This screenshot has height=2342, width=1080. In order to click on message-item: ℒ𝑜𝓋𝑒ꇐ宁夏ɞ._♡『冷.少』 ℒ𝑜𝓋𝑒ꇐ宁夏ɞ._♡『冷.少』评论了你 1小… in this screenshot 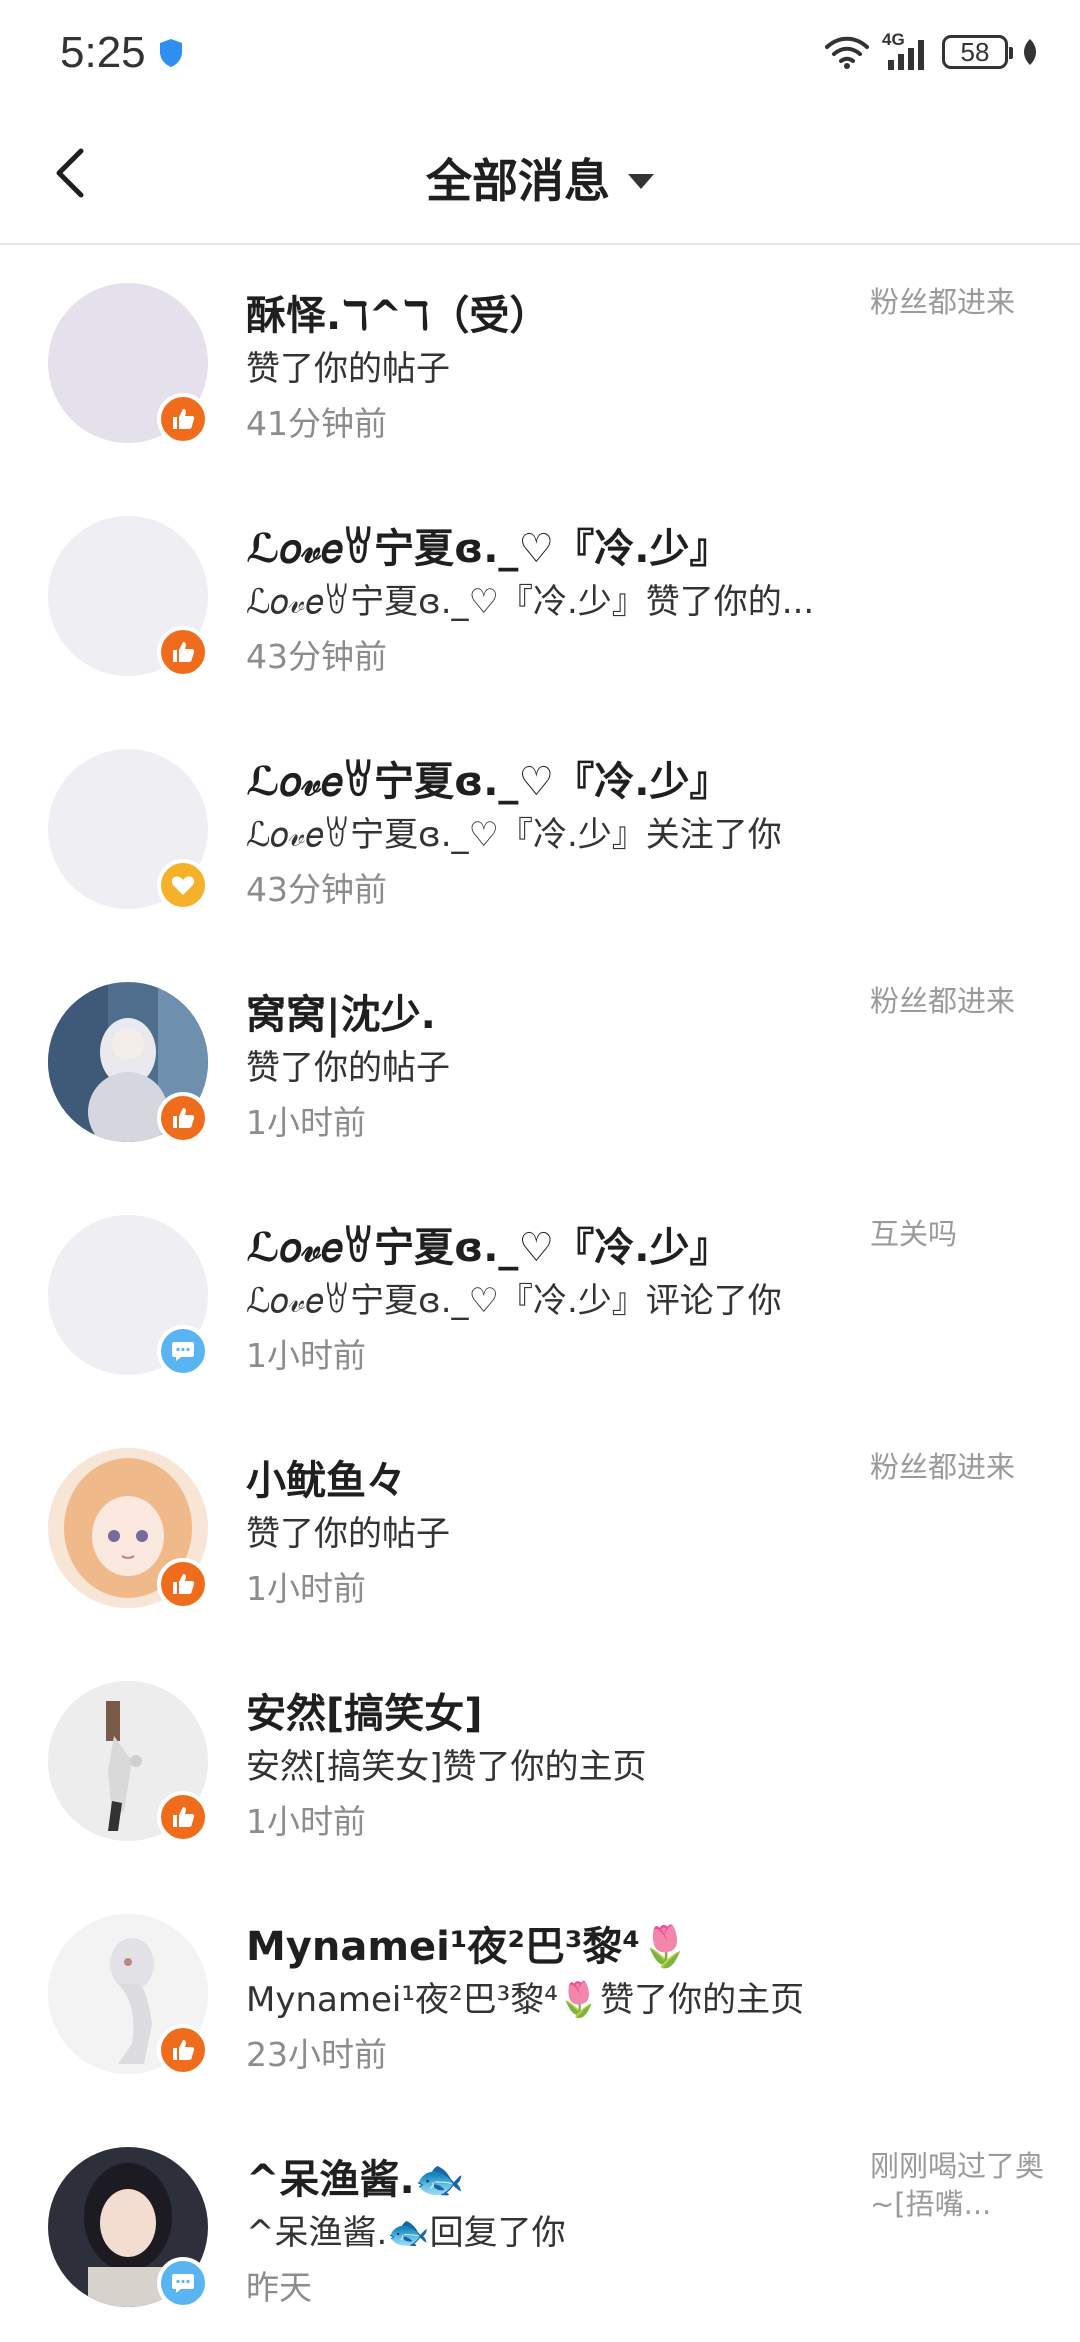, I will do `click(540, 1293)`.